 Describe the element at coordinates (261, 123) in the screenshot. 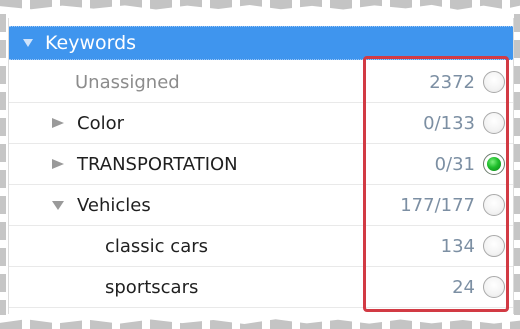

I see `keyword-row-color: Color 0/133` at that location.